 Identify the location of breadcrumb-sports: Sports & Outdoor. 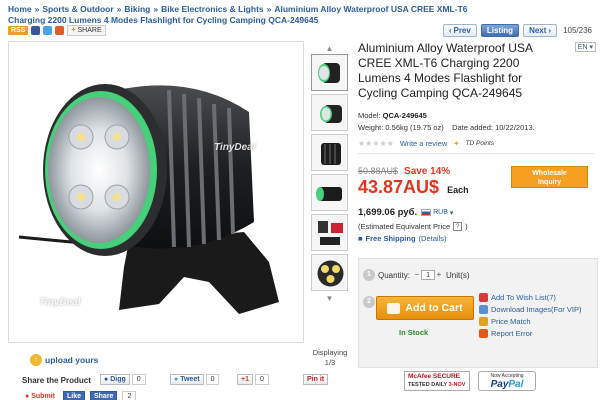
(77, 9).